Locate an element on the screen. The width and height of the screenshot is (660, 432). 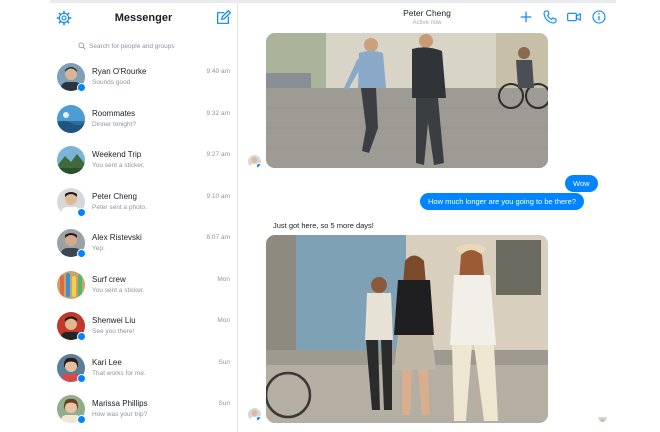
app-title: Messenger is located at coordinates (143, 18).